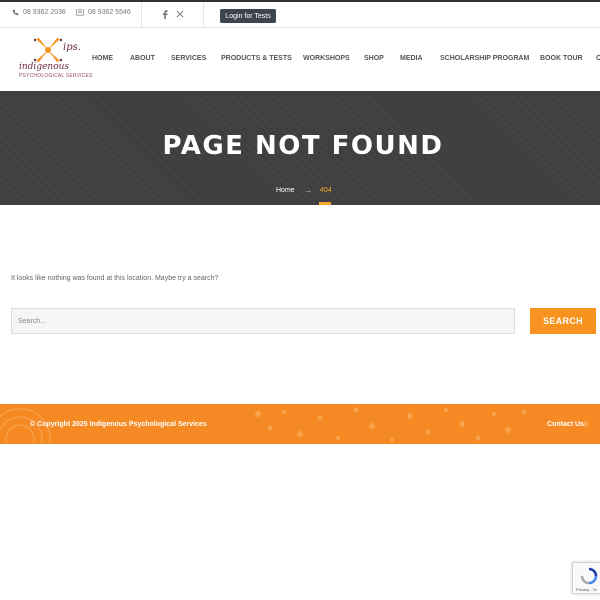  I want to click on page-title: PAGE NOT FOUND, so click(303, 146).